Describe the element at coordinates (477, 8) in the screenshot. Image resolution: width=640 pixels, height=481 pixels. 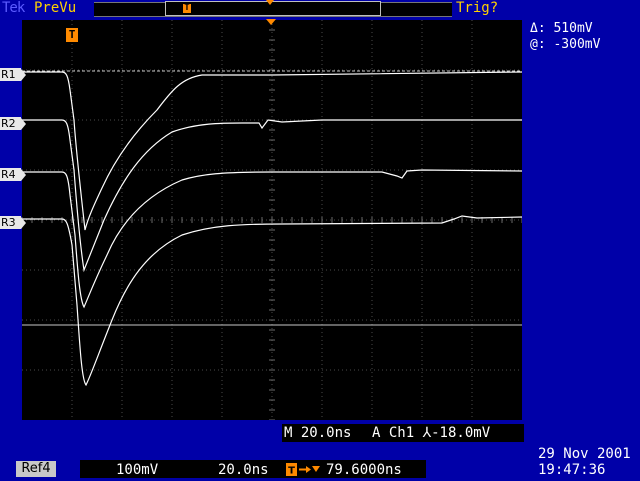
I see `trigger-status: Trig?` at that location.